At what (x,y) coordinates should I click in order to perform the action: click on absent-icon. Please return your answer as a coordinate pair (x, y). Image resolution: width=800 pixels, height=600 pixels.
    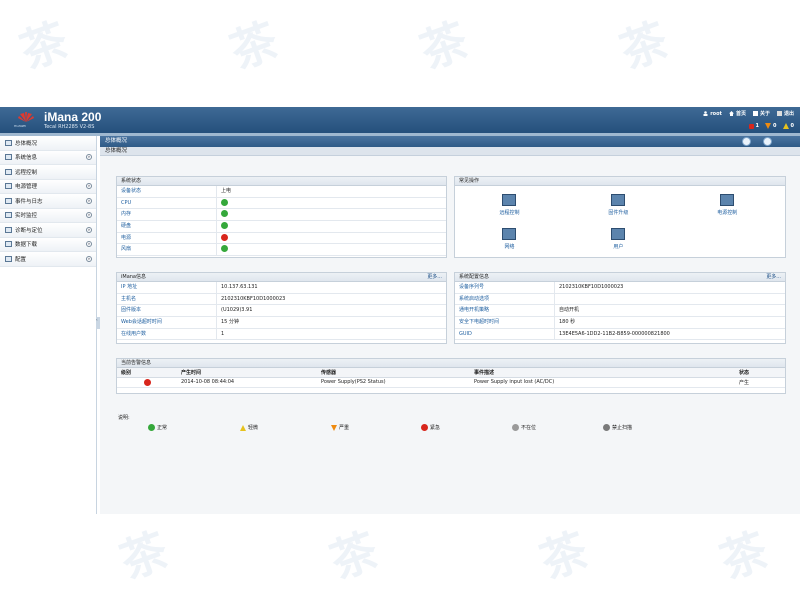
    Looking at the image, I should click on (515, 427).